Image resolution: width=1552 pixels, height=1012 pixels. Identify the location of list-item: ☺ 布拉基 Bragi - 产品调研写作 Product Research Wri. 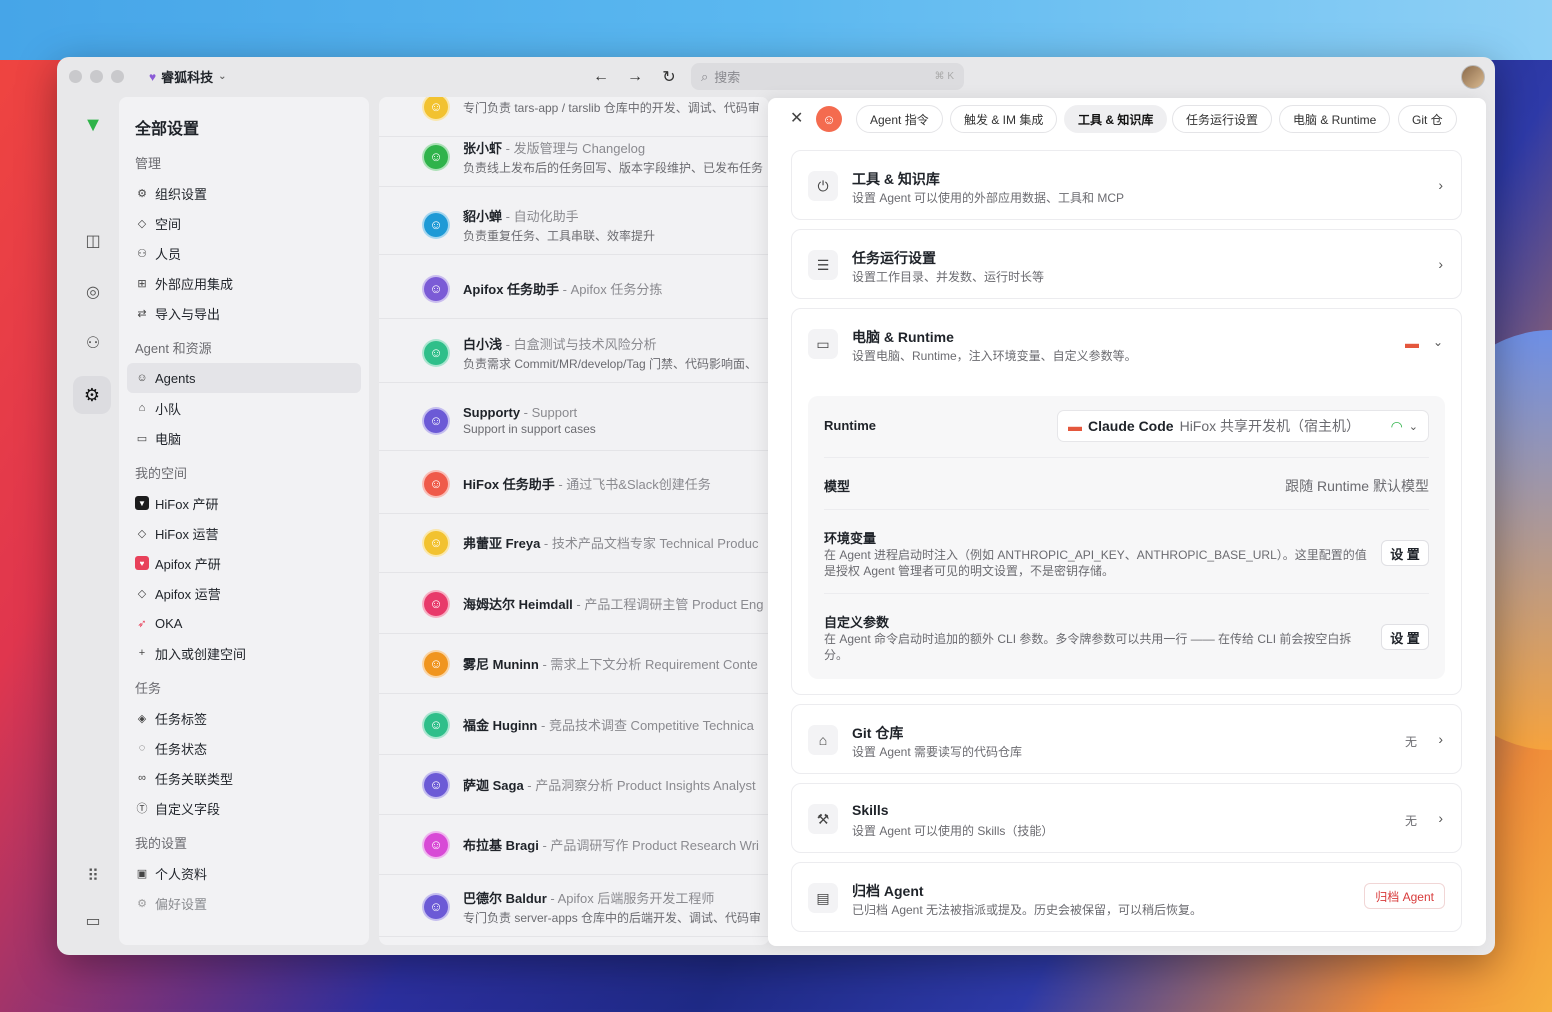
(574, 845).